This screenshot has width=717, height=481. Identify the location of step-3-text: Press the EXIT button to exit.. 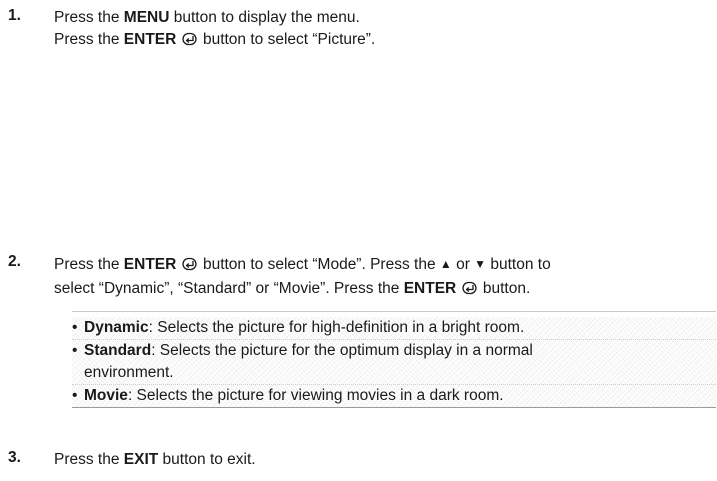
(379, 460).